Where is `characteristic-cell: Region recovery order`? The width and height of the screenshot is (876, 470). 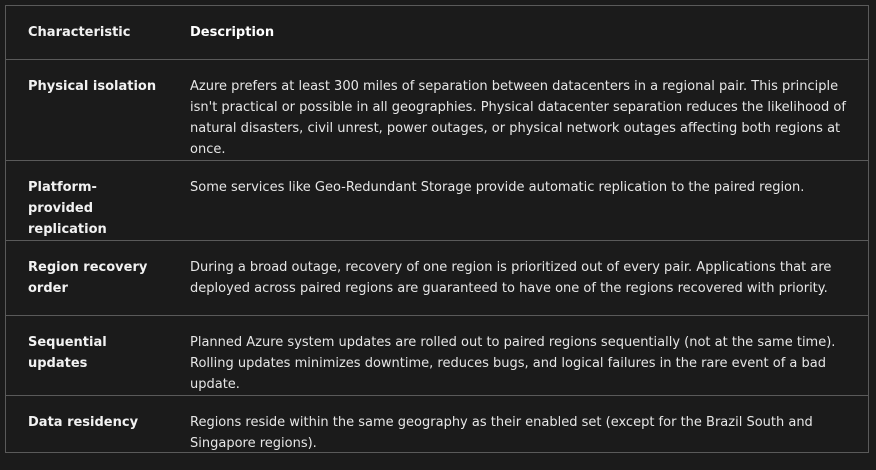 characteristic-cell: Region recovery order is located at coordinates (88, 277).